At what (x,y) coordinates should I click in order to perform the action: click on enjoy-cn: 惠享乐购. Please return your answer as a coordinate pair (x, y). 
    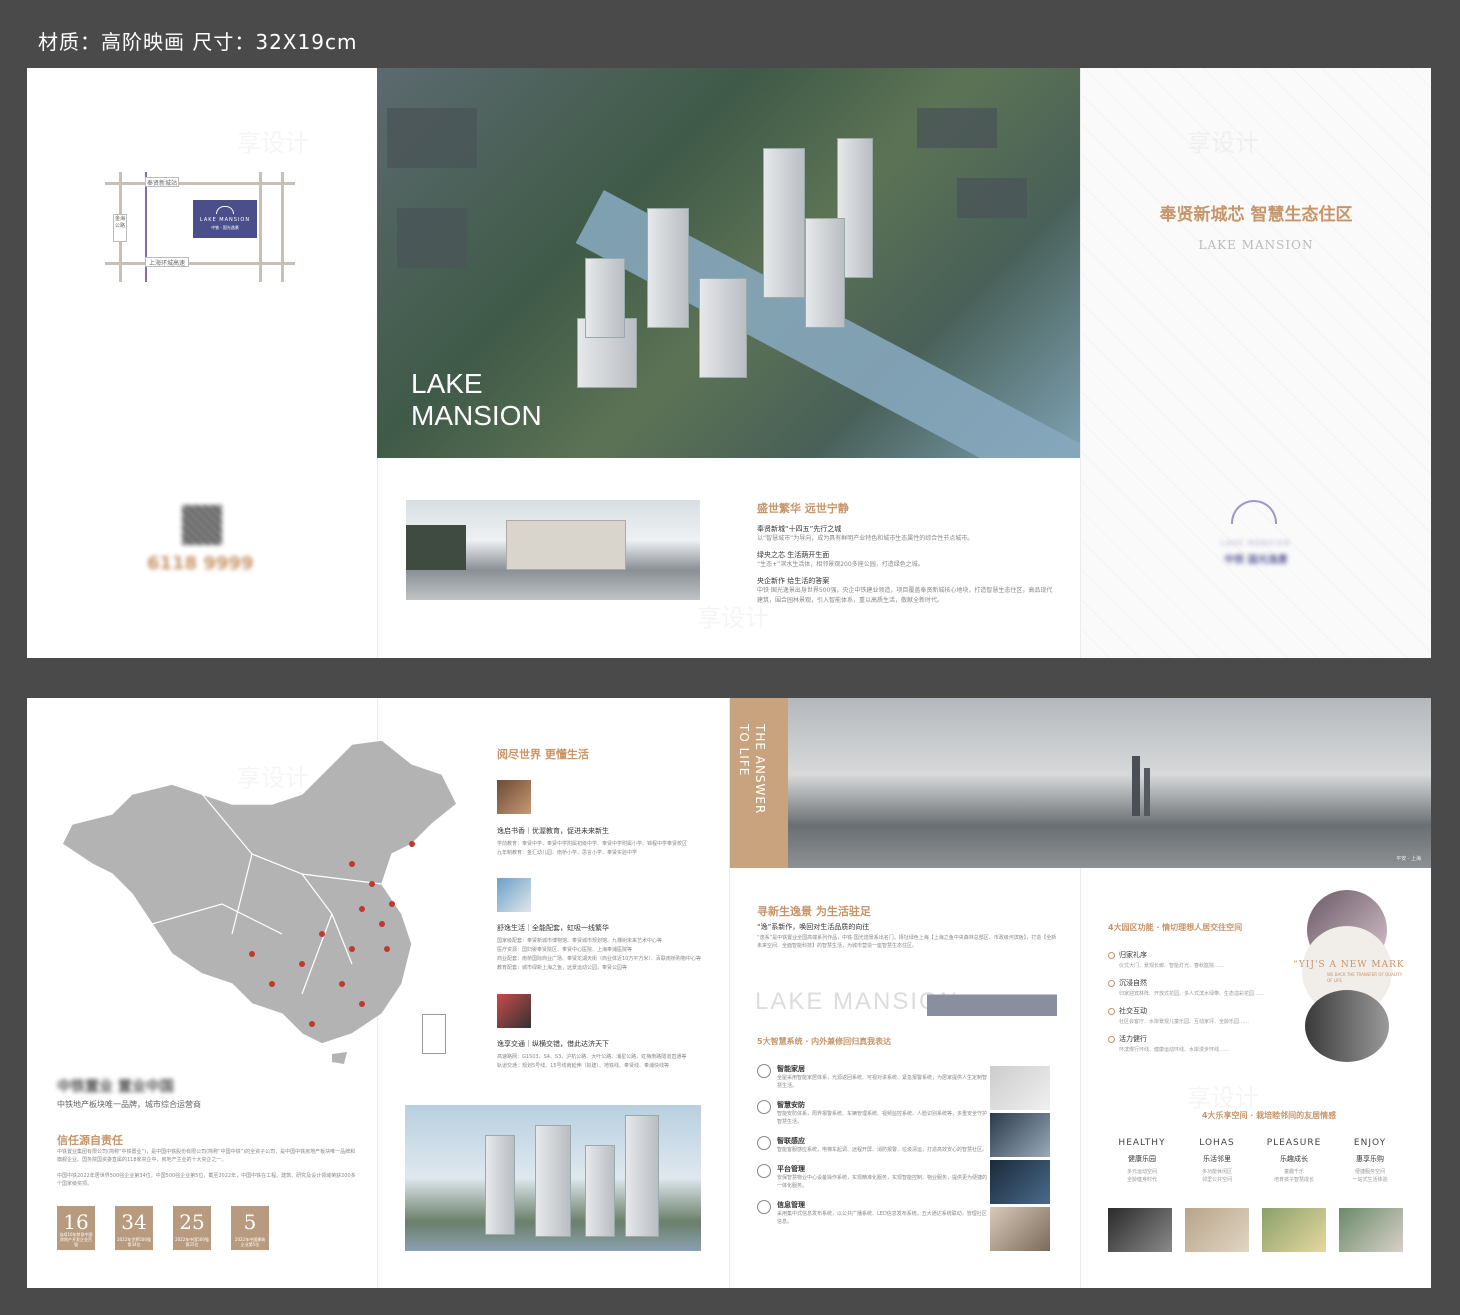
    Looking at the image, I should click on (1370, 1159).